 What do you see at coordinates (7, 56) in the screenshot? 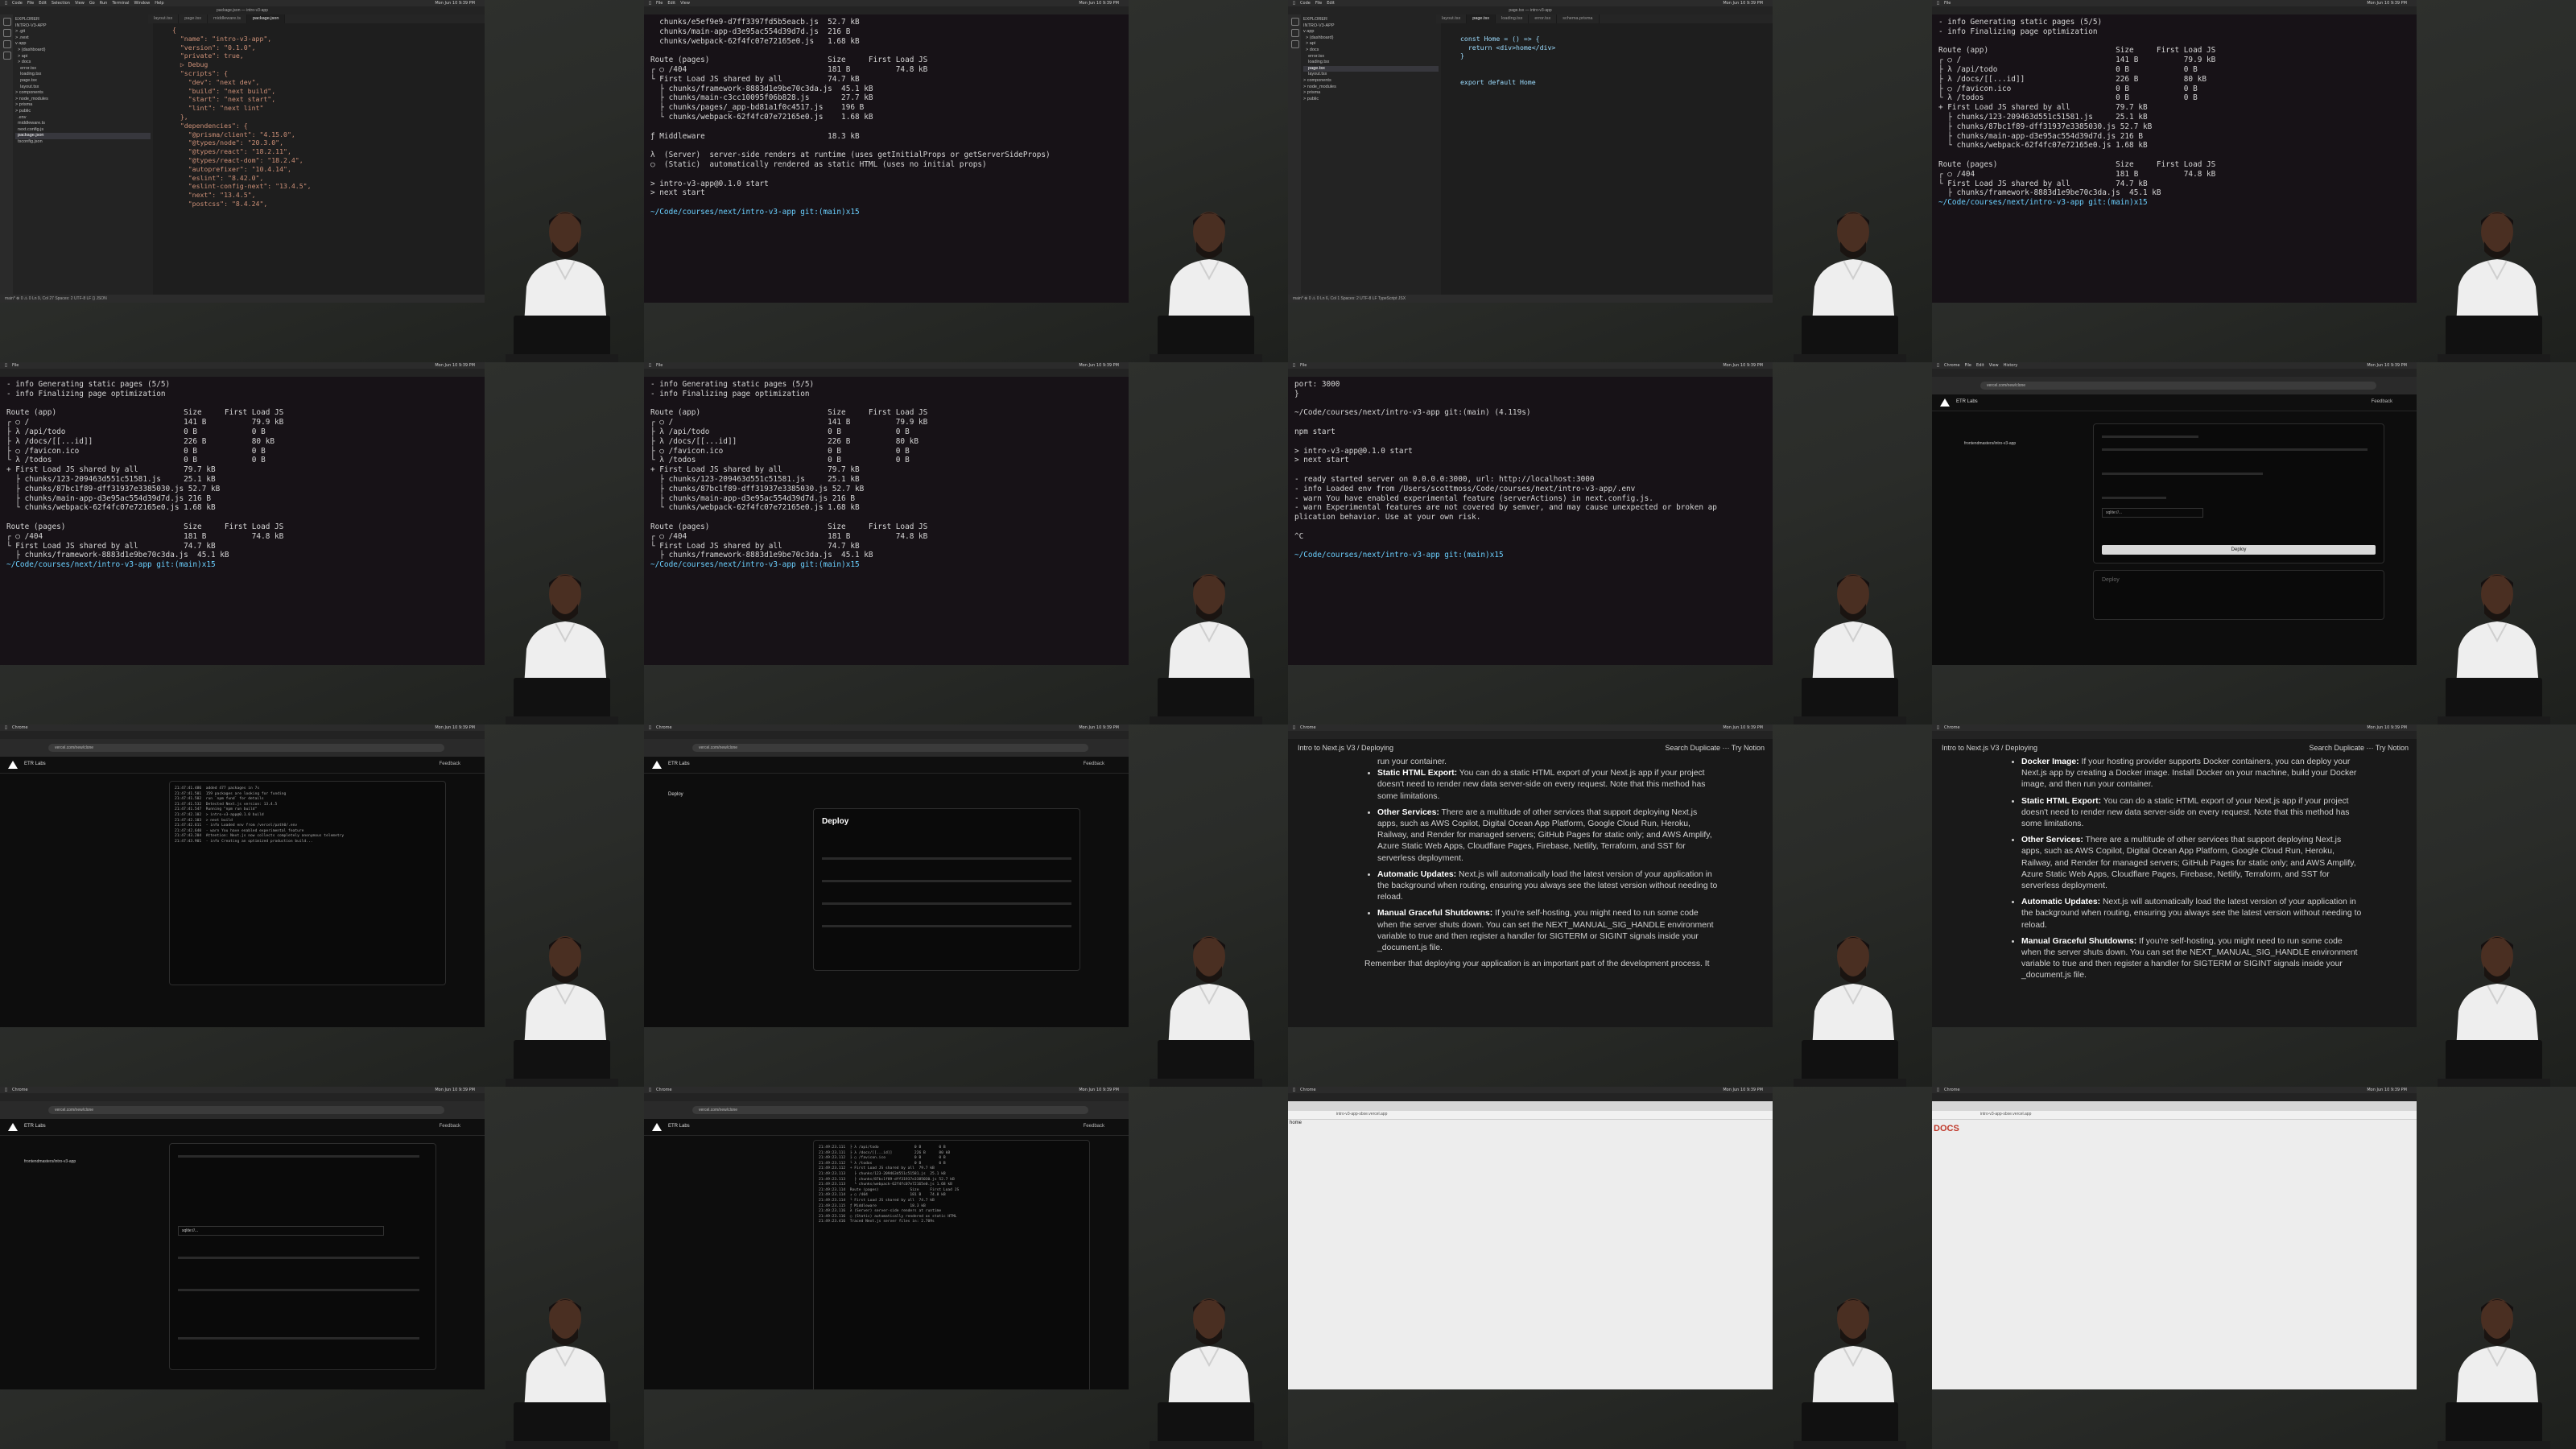
I see `extensions-icon` at bounding box center [7, 56].